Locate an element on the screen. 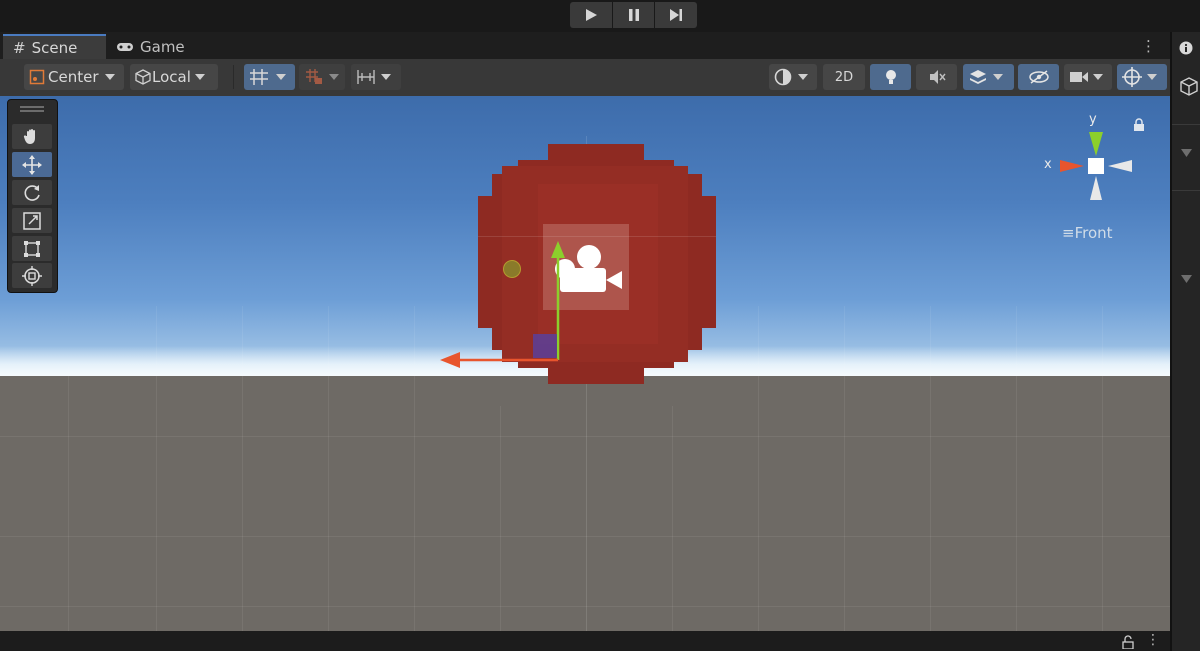 The width and height of the screenshot is (1200, 651). step-button is located at coordinates (676, 15).